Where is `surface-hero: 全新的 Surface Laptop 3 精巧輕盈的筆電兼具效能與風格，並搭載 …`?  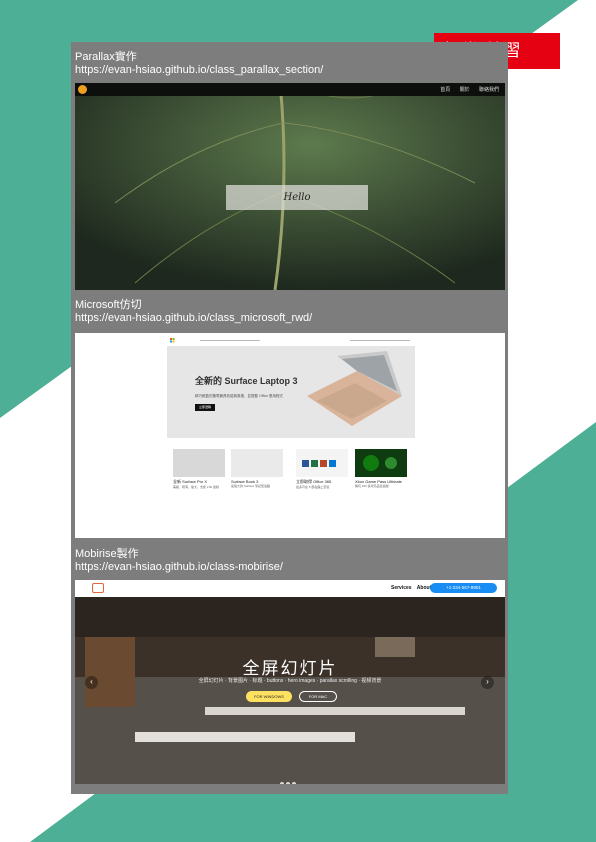 surface-hero: 全新的 Surface Laptop 3 精巧輕盈的筆電兼具效能與風格，並搭載 … is located at coordinates (291, 392).